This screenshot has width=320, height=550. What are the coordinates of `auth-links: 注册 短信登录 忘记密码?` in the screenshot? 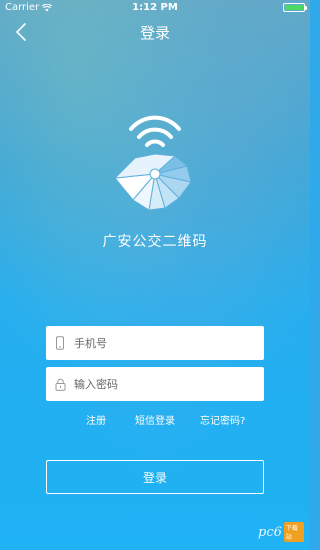 It's located at (155, 419).